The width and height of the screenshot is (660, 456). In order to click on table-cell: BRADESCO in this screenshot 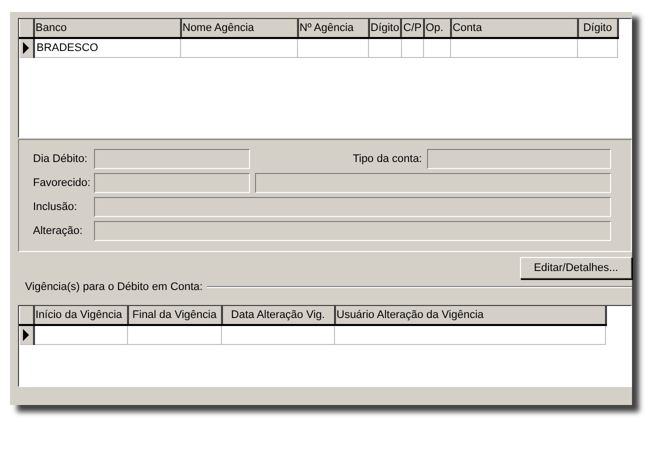, I will do `click(67, 48)`.